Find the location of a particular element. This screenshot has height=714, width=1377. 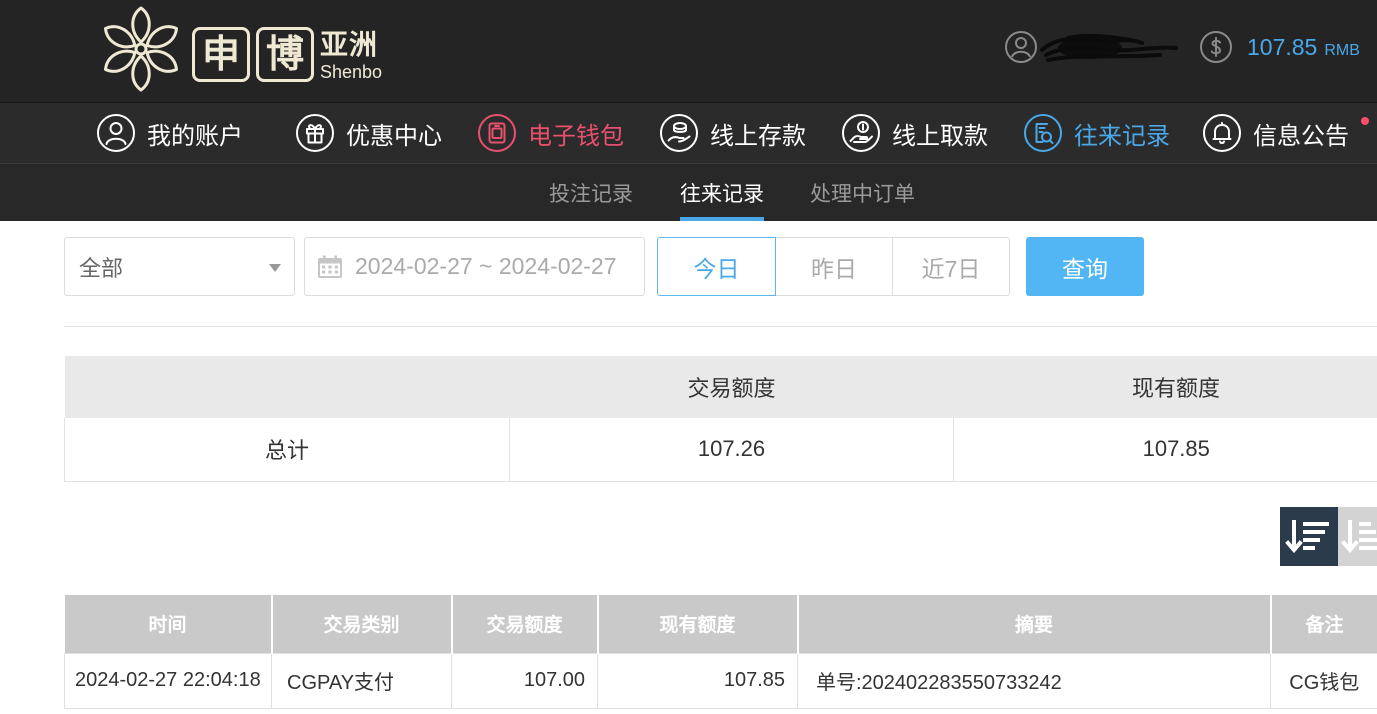

column-header-summary: 摘要 is located at coordinates (1033, 624).